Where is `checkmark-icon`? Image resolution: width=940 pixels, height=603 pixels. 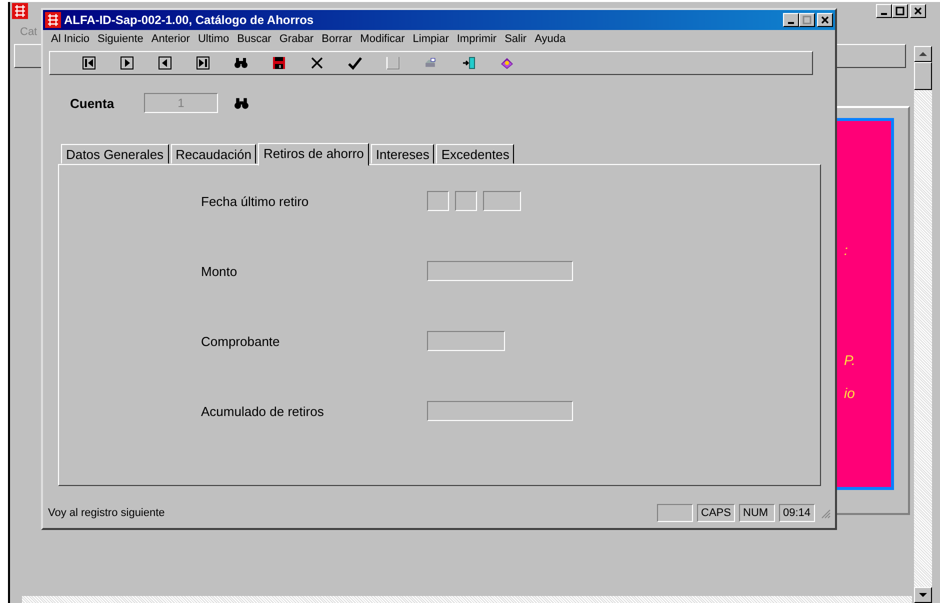
checkmark-icon is located at coordinates (355, 63).